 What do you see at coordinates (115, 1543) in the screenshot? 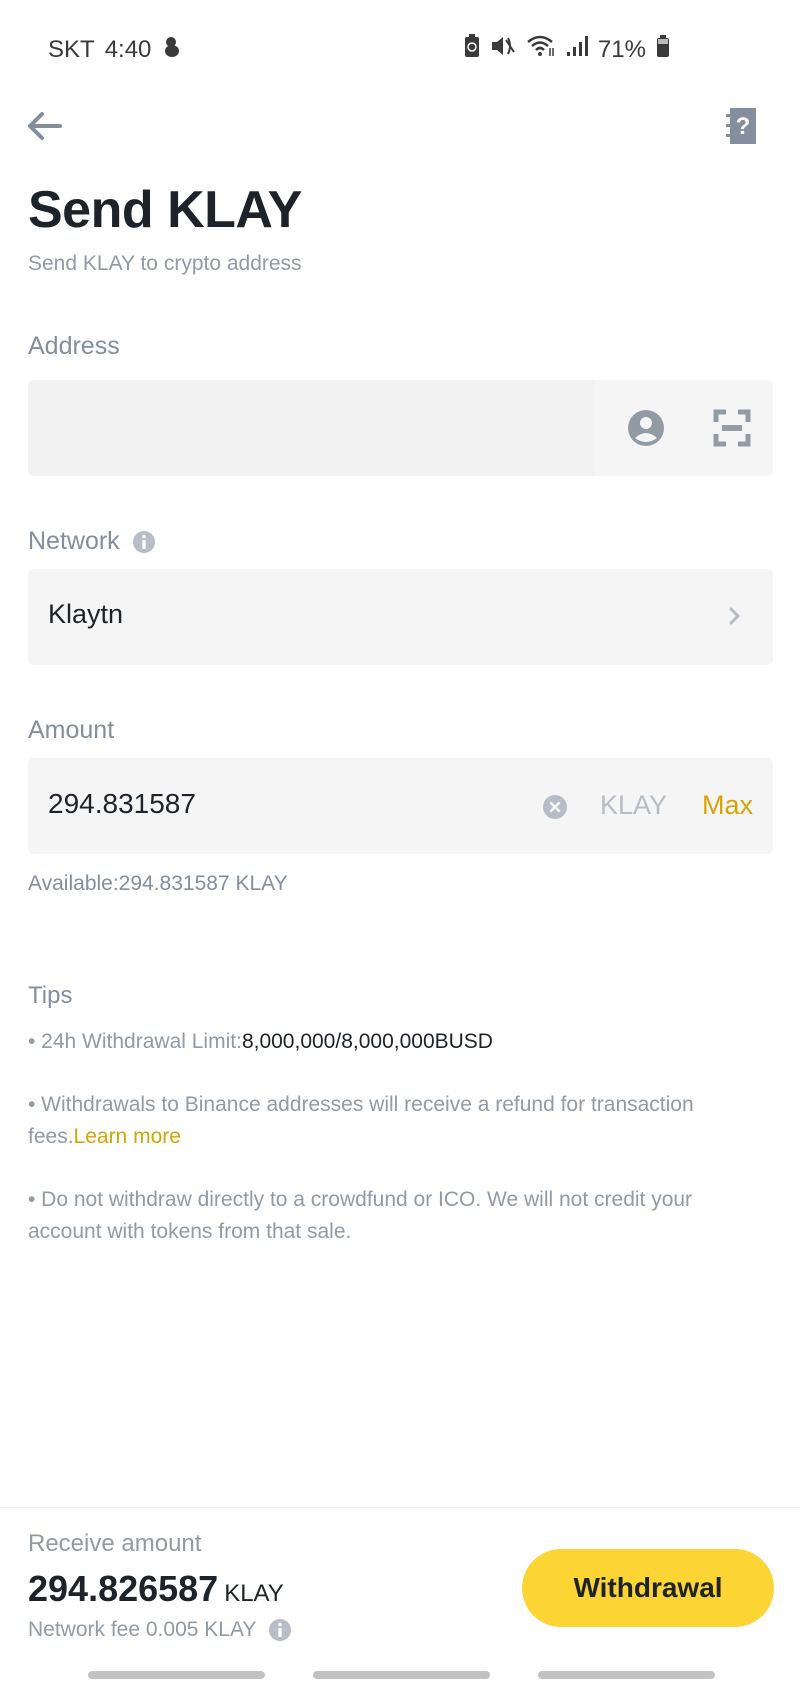
I see `receive-amount-label: Receive amount` at bounding box center [115, 1543].